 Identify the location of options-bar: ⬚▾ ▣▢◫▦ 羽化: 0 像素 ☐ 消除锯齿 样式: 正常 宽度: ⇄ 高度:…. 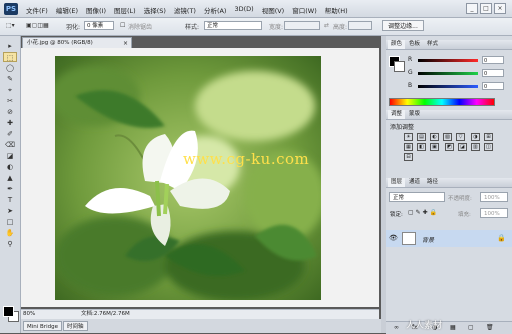
(256, 27).